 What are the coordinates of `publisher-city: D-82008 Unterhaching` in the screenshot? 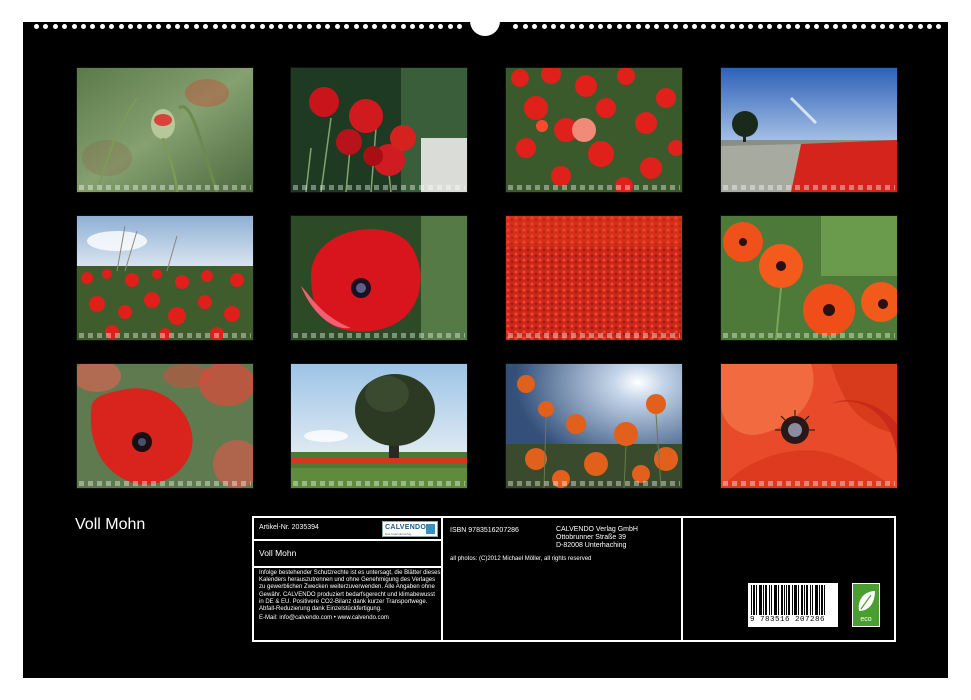 It's located at (591, 545).